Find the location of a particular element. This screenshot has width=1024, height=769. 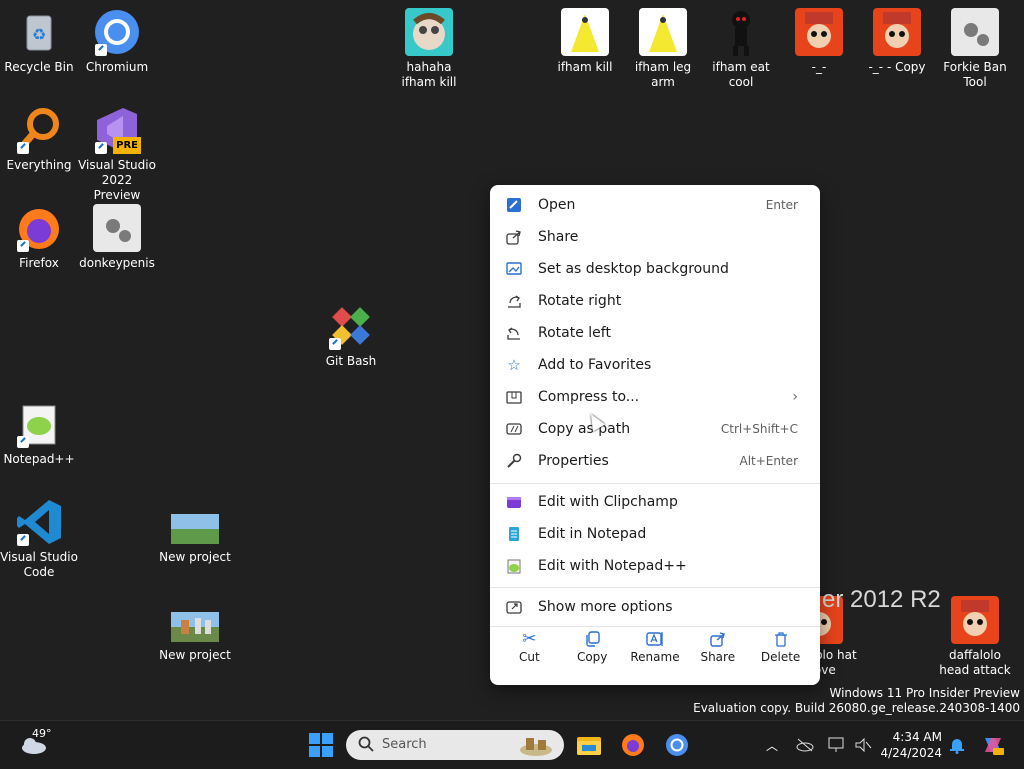

clipchamp-icon is located at coordinates (514, 502).